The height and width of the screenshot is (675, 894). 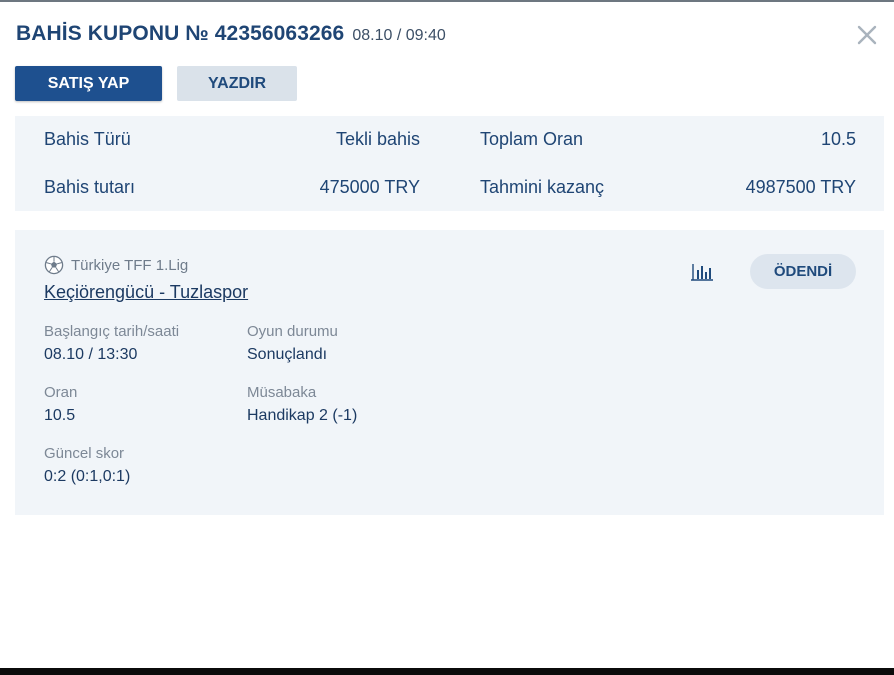 What do you see at coordinates (130, 265) in the screenshot?
I see `league-name: Türkiye TFF 1.Lig` at bounding box center [130, 265].